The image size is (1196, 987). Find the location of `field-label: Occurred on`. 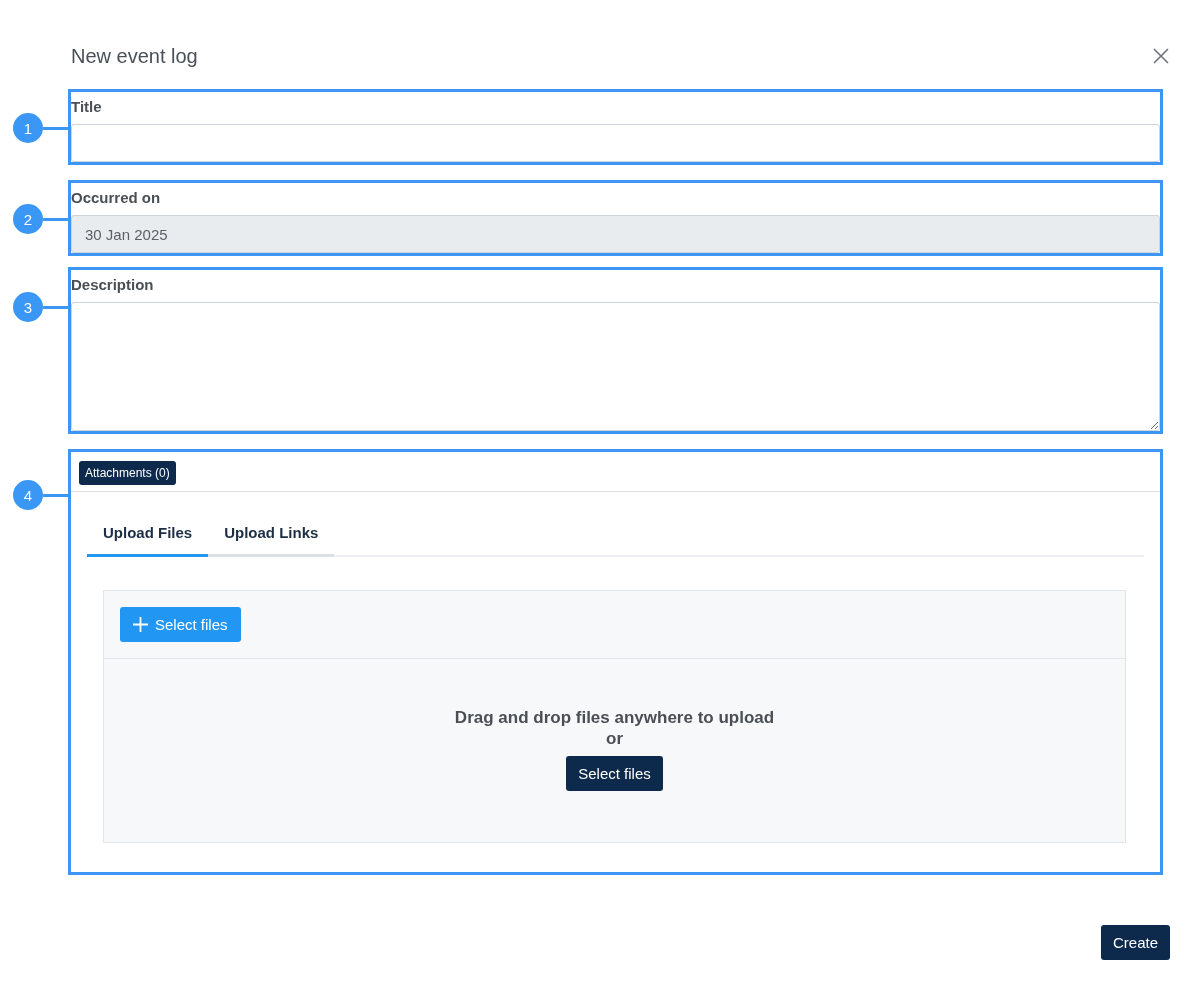

field-label: Occurred on is located at coordinates (116, 197).